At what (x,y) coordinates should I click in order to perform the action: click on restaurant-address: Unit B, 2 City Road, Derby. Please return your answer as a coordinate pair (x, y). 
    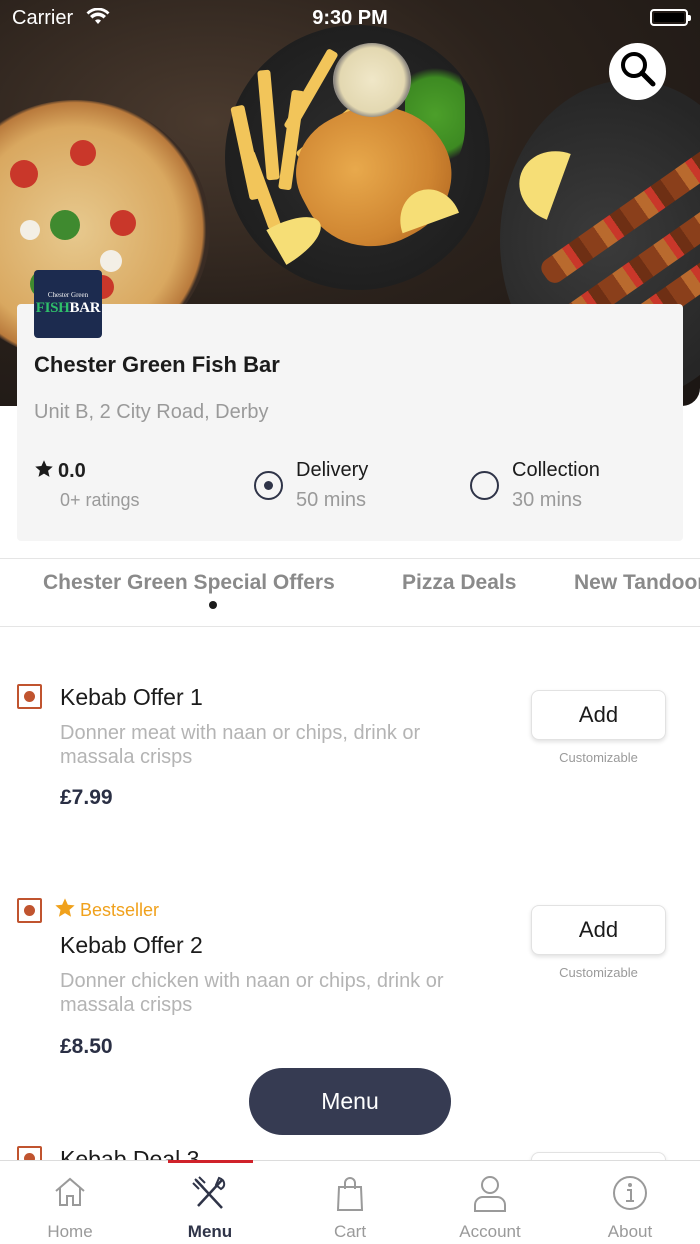
    Looking at the image, I should click on (151, 412).